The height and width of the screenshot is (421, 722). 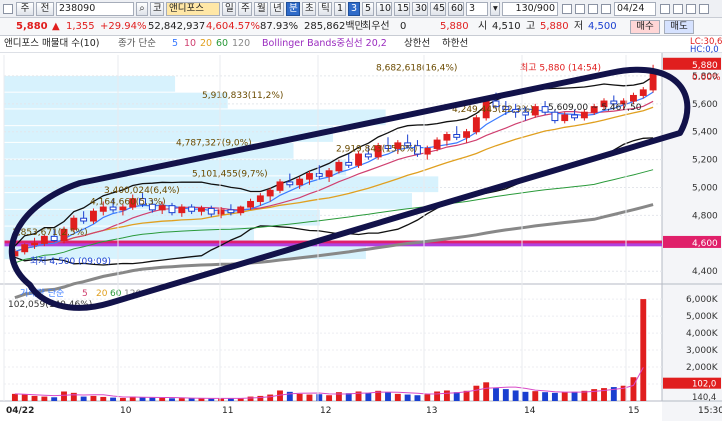 What do you see at coordinates (704, 385) in the screenshot?
I see `volume-tag: 102,0` at bounding box center [704, 385].